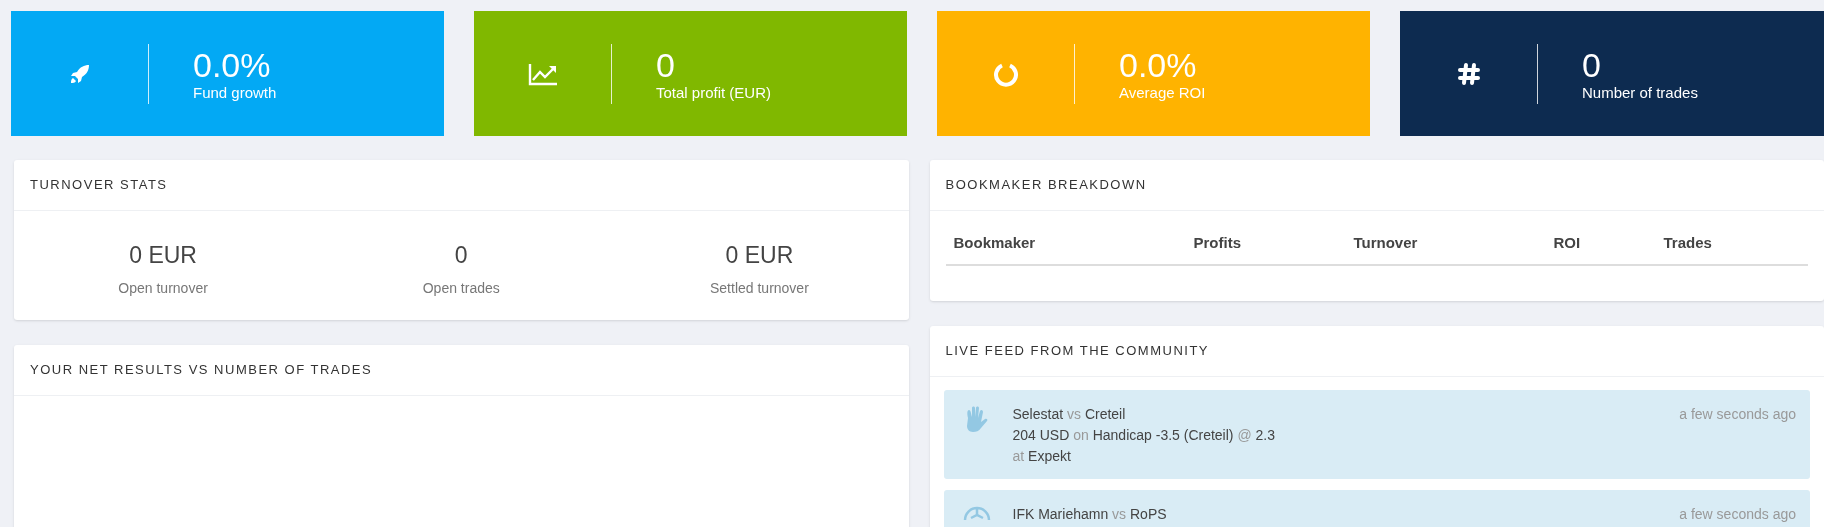 The image size is (1824, 527). Describe the element at coordinates (461, 289) in the screenshot. I see `stat-label: Open trades` at that location.